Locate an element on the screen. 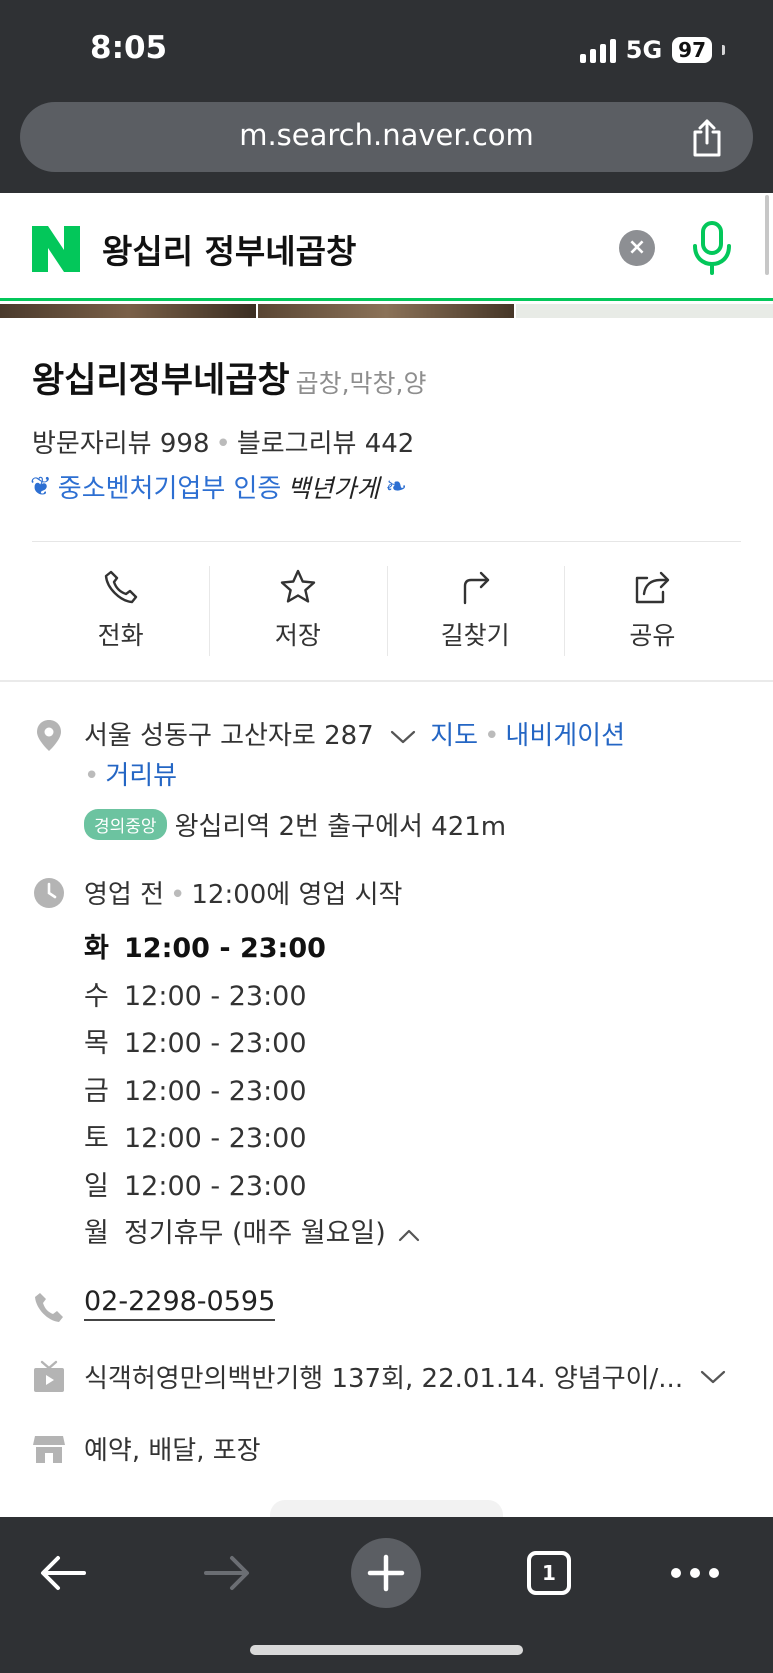 The image size is (773, 1673). directions-button: 길찾기 is located at coordinates (475, 611).